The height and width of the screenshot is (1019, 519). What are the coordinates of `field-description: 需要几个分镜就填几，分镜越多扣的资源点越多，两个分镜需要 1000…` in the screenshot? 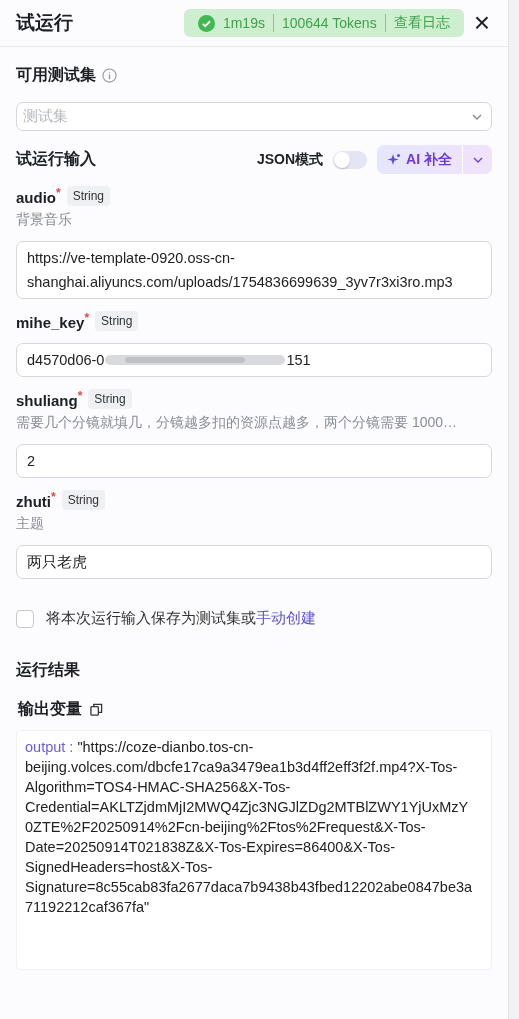 It's located at (237, 423).